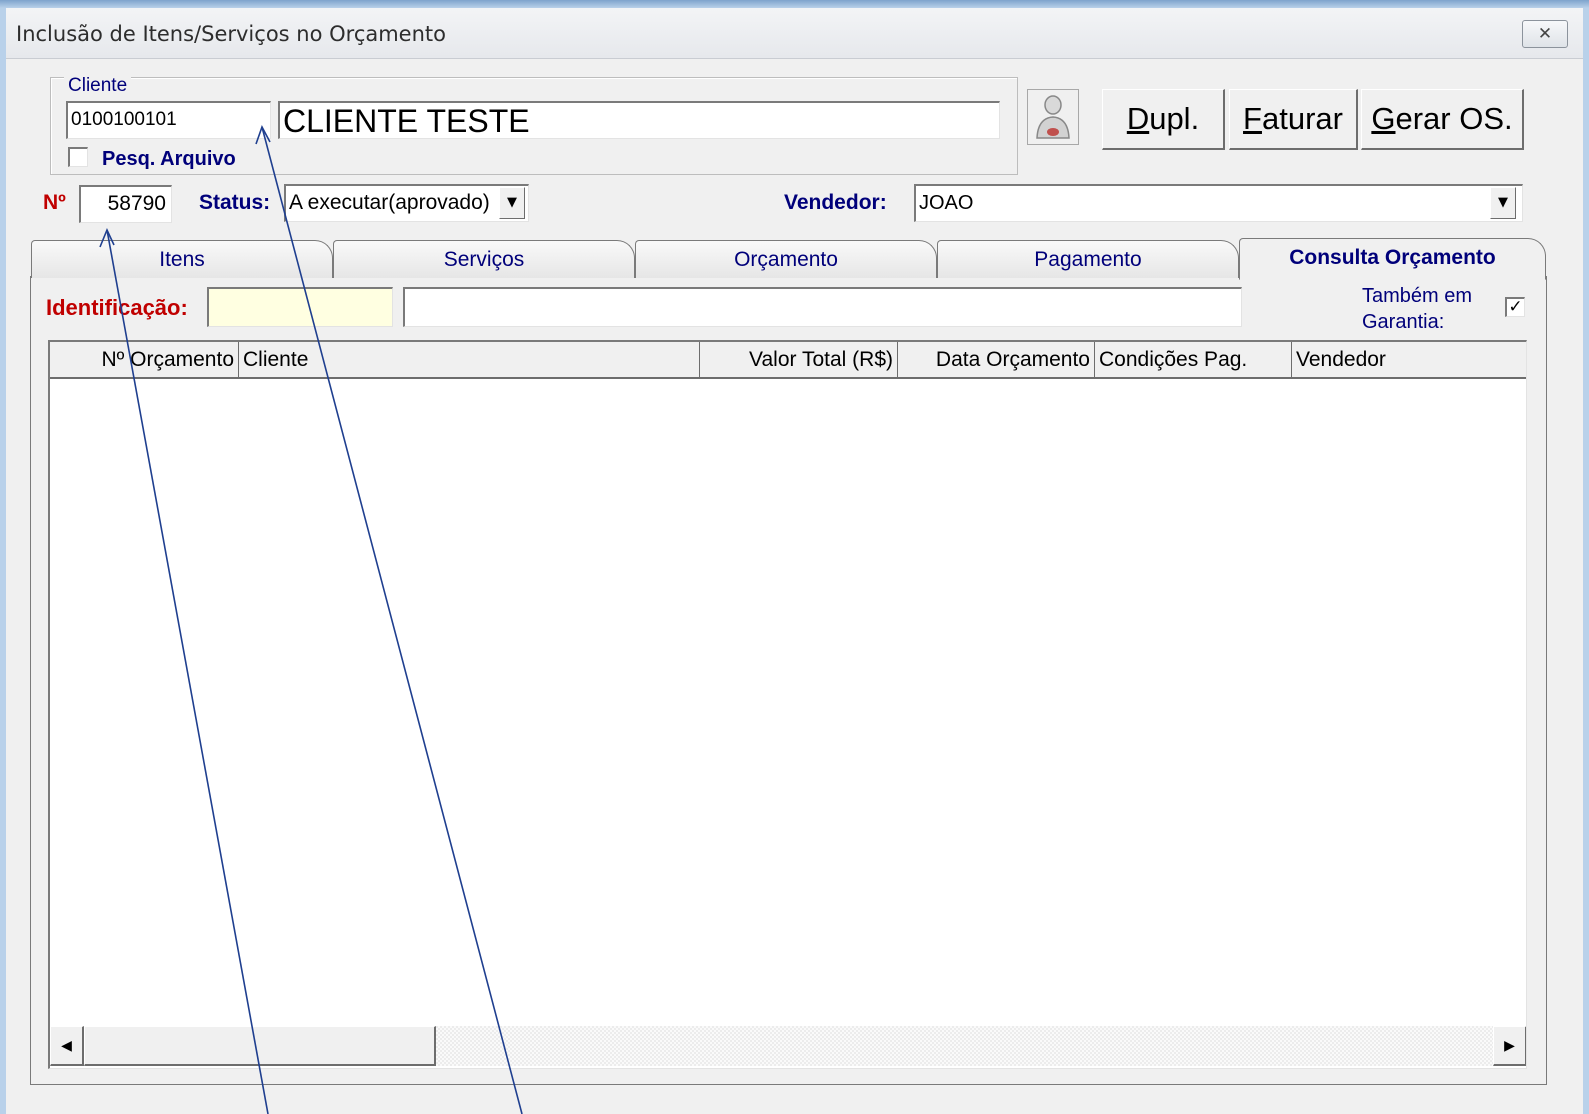 The height and width of the screenshot is (1114, 1589). What do you see at coordinates (1454, 118) in the screenshot?
I see `gerar-os-label: erar OS.` at bounding box center [1454, 118].